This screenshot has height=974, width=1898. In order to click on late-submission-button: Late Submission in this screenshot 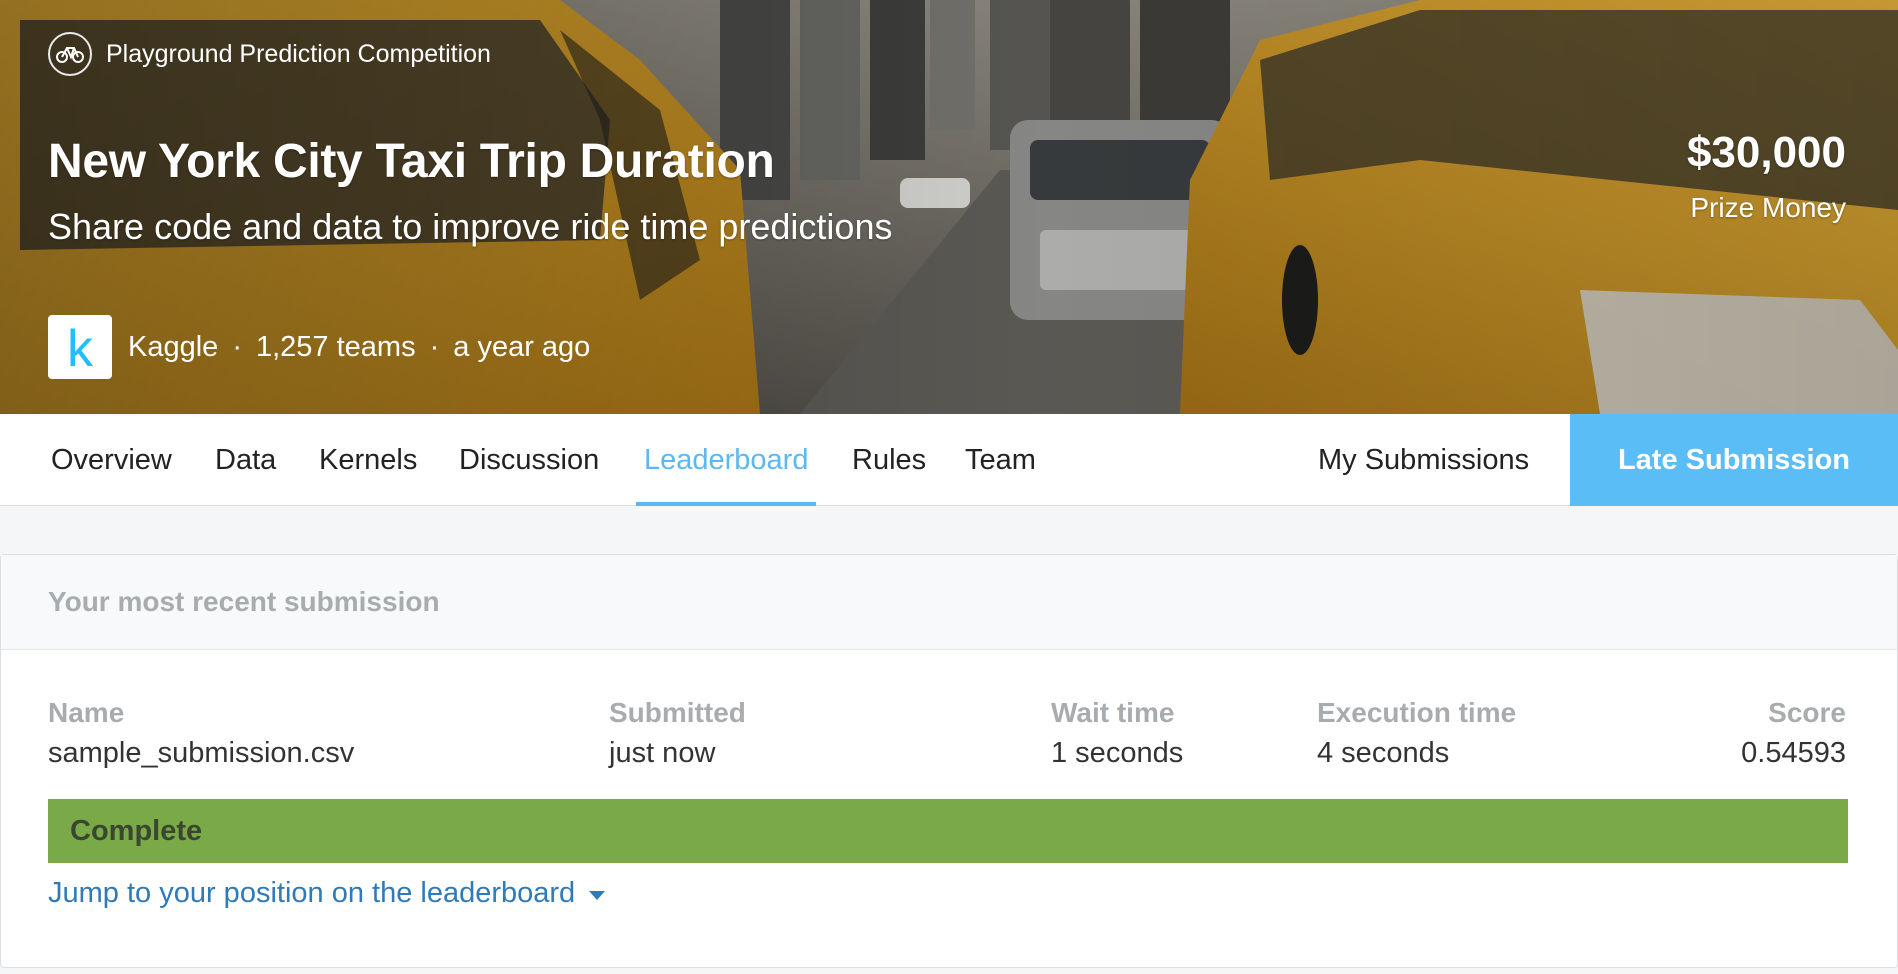, I will do `click(1734, 460)`.